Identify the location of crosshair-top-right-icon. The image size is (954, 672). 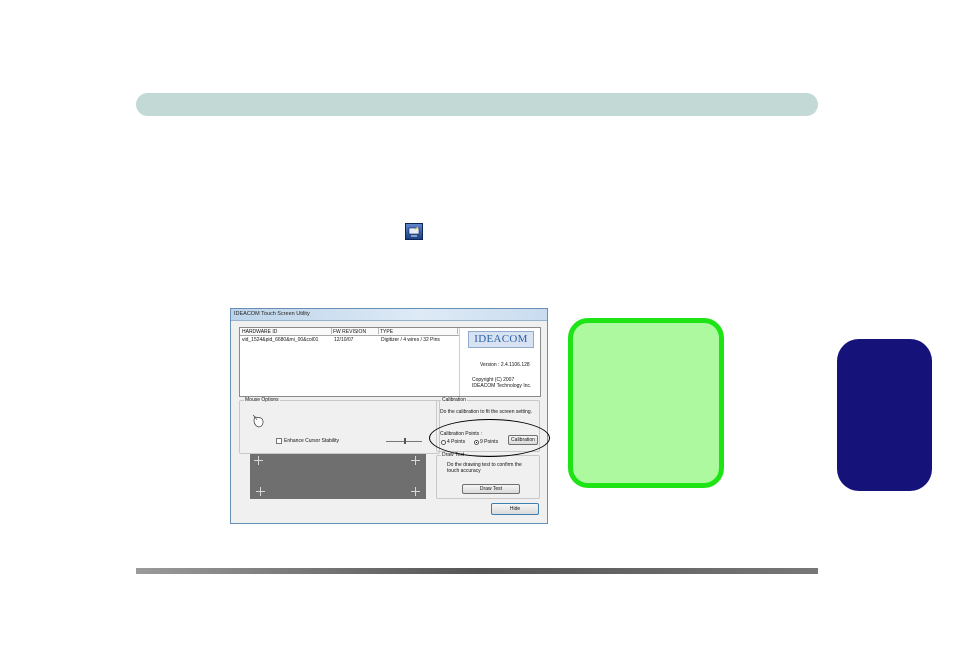
(415, 460).